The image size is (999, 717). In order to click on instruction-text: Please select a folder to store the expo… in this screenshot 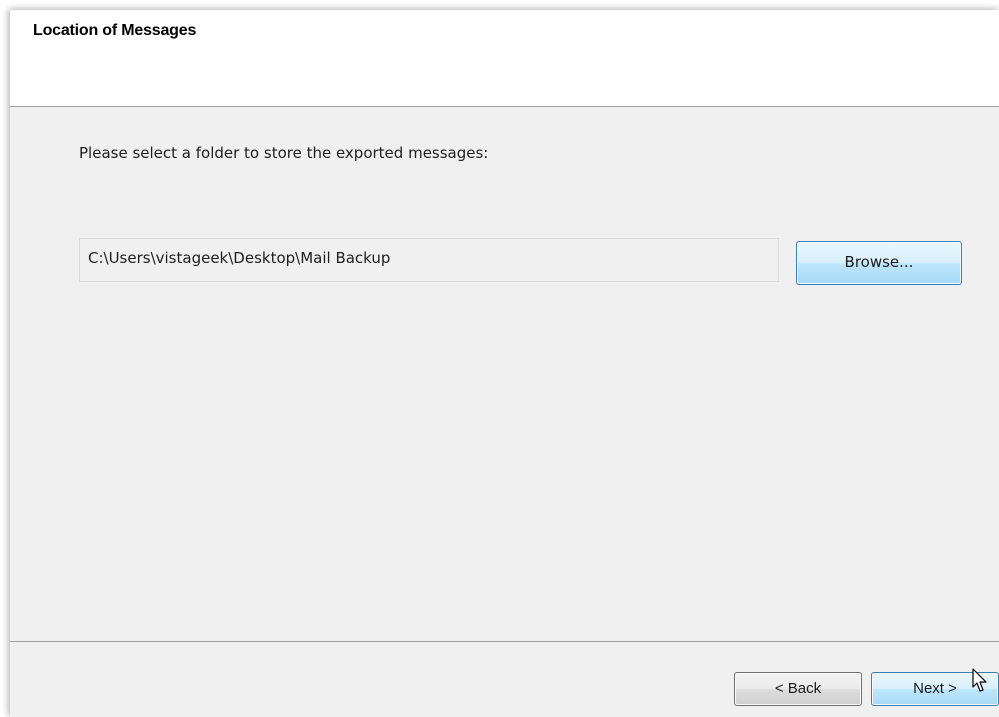, I will do `click(284, 153)`.